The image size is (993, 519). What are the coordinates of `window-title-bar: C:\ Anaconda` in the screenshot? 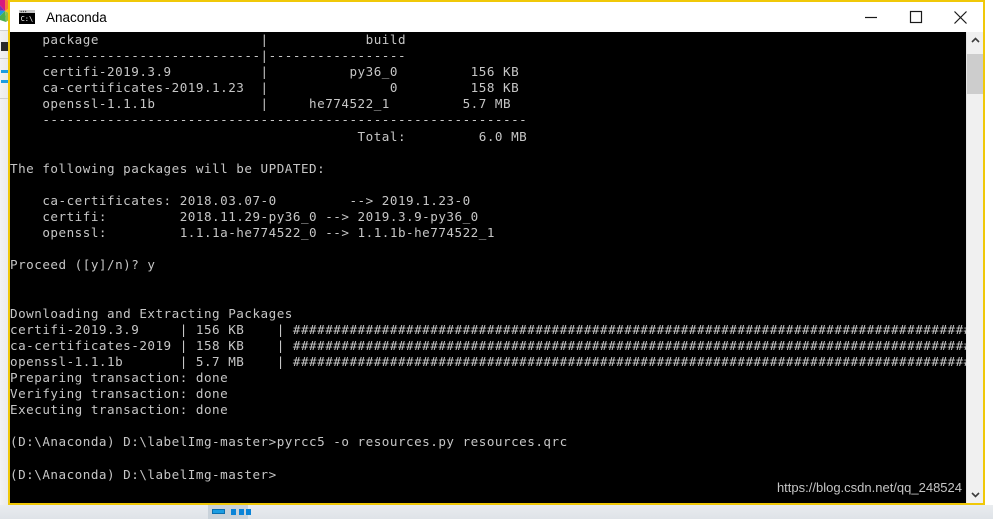 It's located at (496, 17).